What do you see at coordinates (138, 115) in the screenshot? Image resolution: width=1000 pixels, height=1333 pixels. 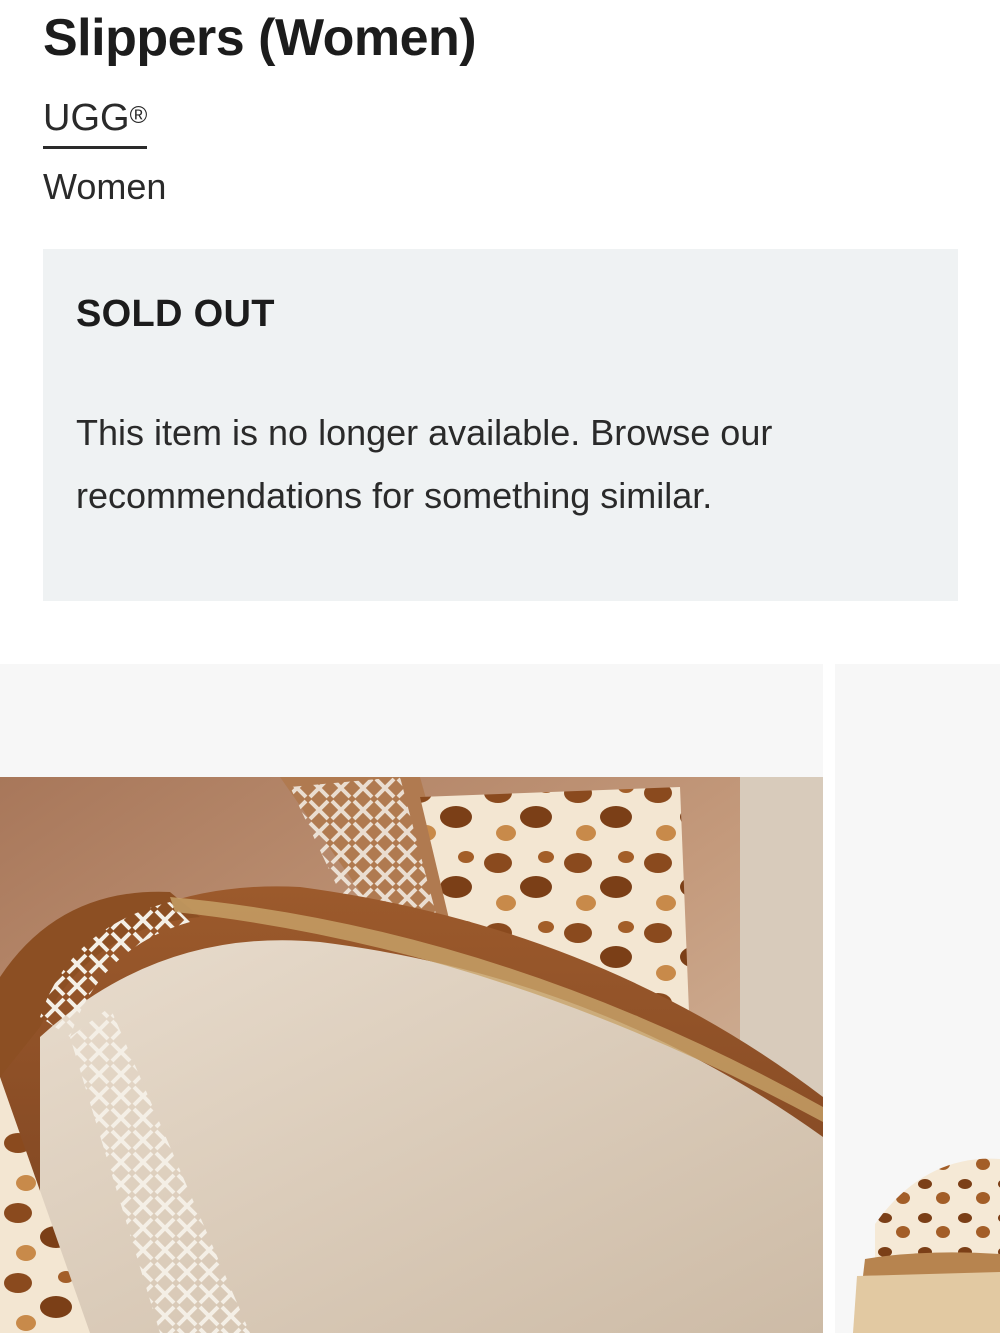 I see `registered-mark: ®` at bounding box center [138, 115].